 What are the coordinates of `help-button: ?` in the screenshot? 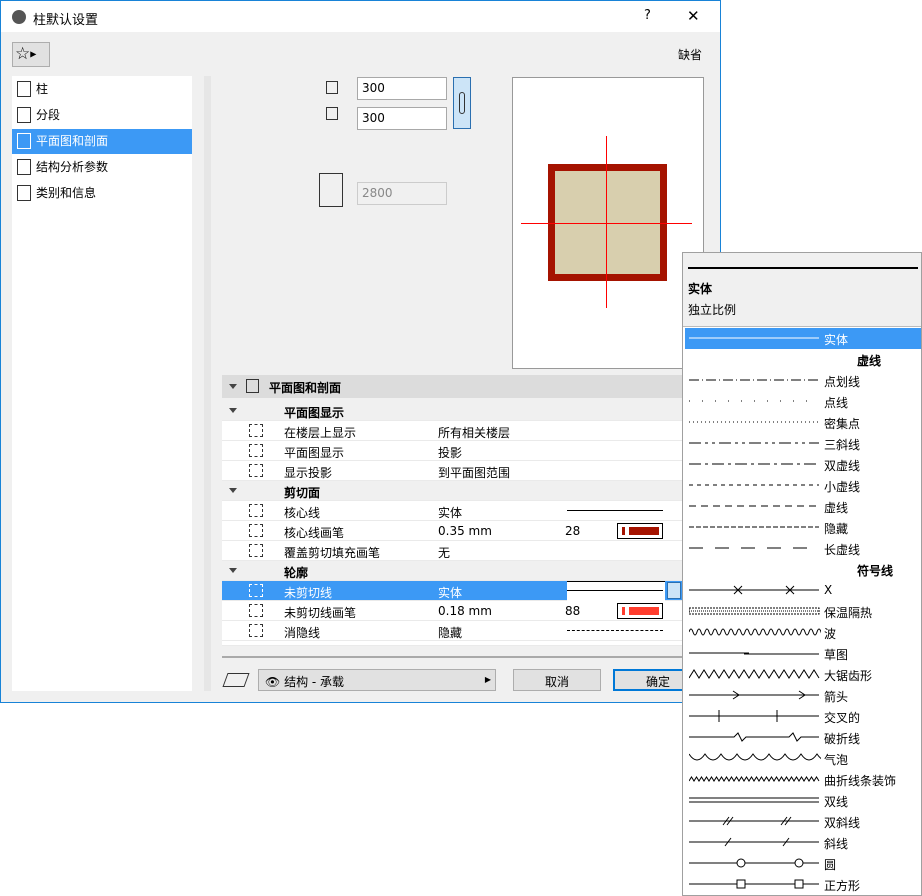 It's located at (647, 15).